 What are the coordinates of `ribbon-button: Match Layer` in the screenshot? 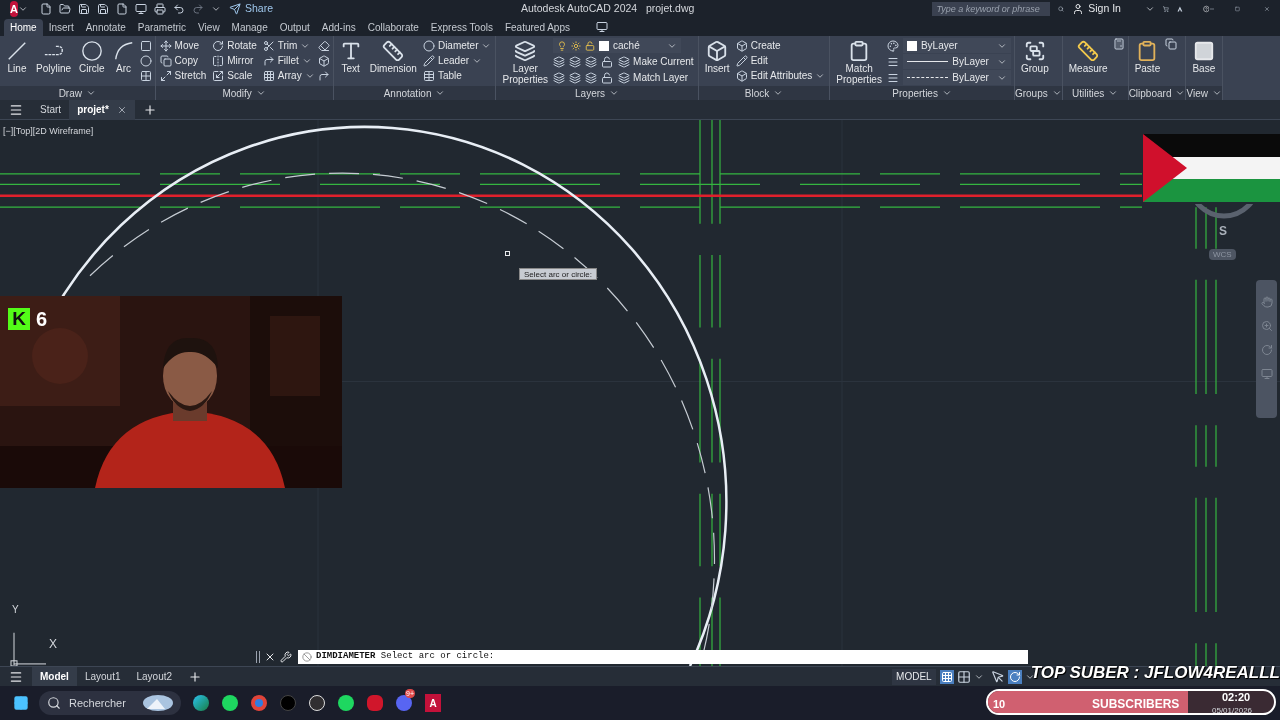 It's located at (653, 77).